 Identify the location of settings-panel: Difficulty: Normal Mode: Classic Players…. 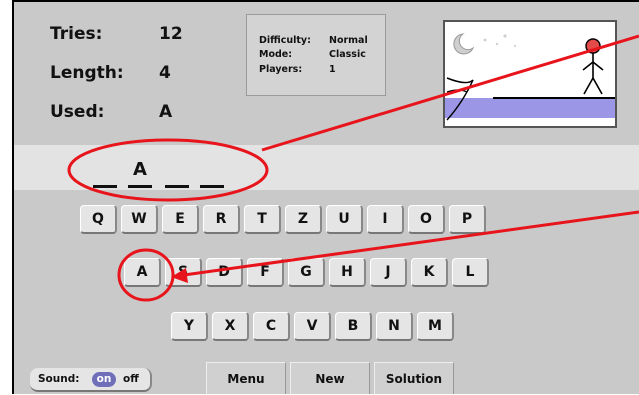
(316, 55).